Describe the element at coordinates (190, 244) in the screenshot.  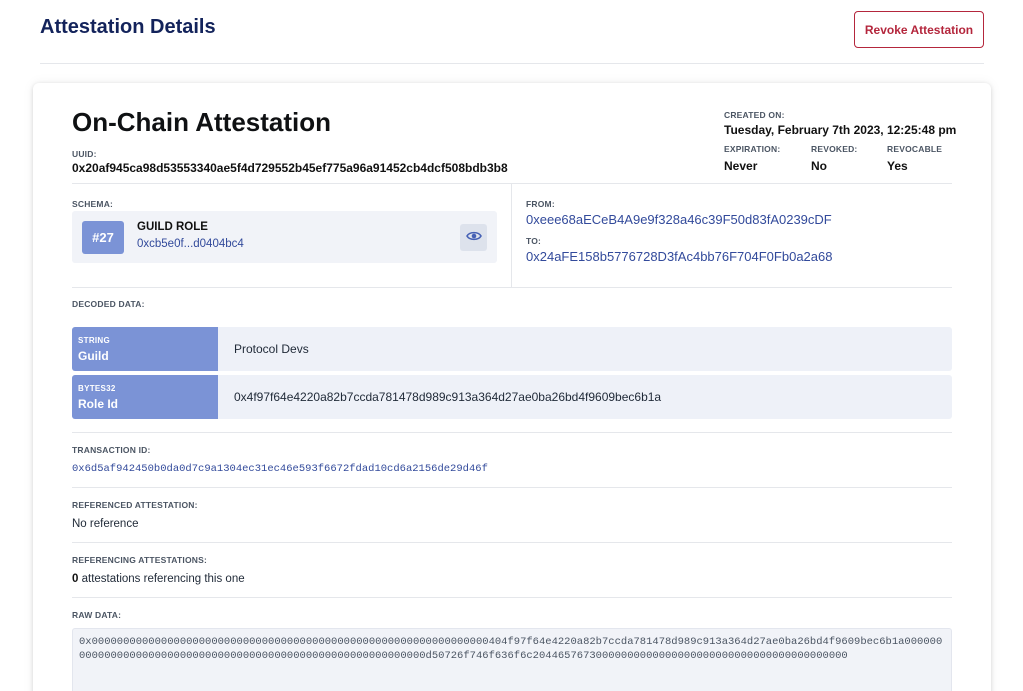
I see `schema-uid-link: 0xcb5e0f...d0404bc4` at that location.